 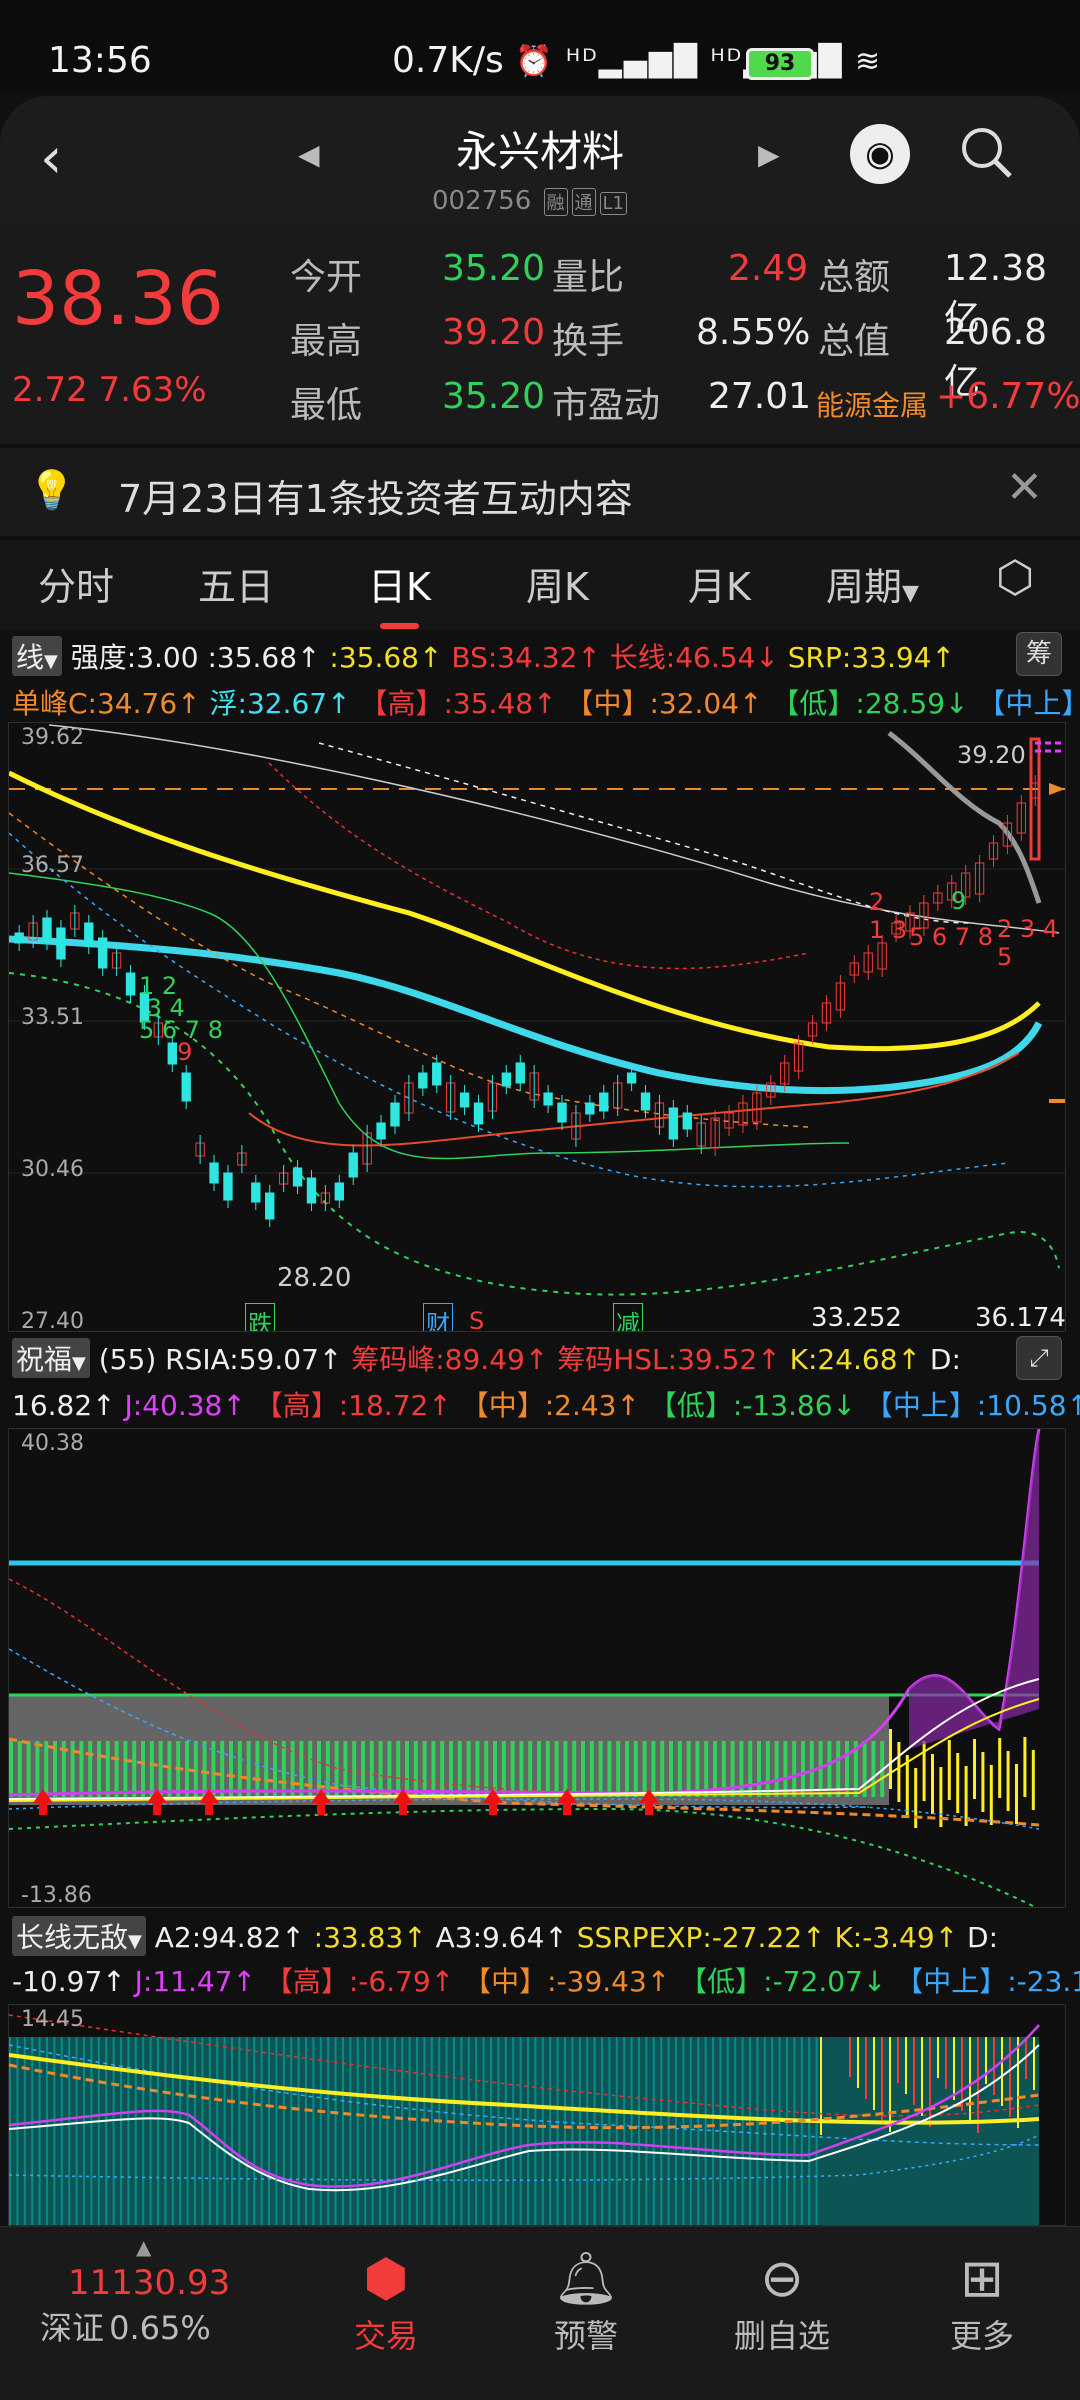 I want to click on ind-float: 浮:32.67↑, so click(x=275, y=703).